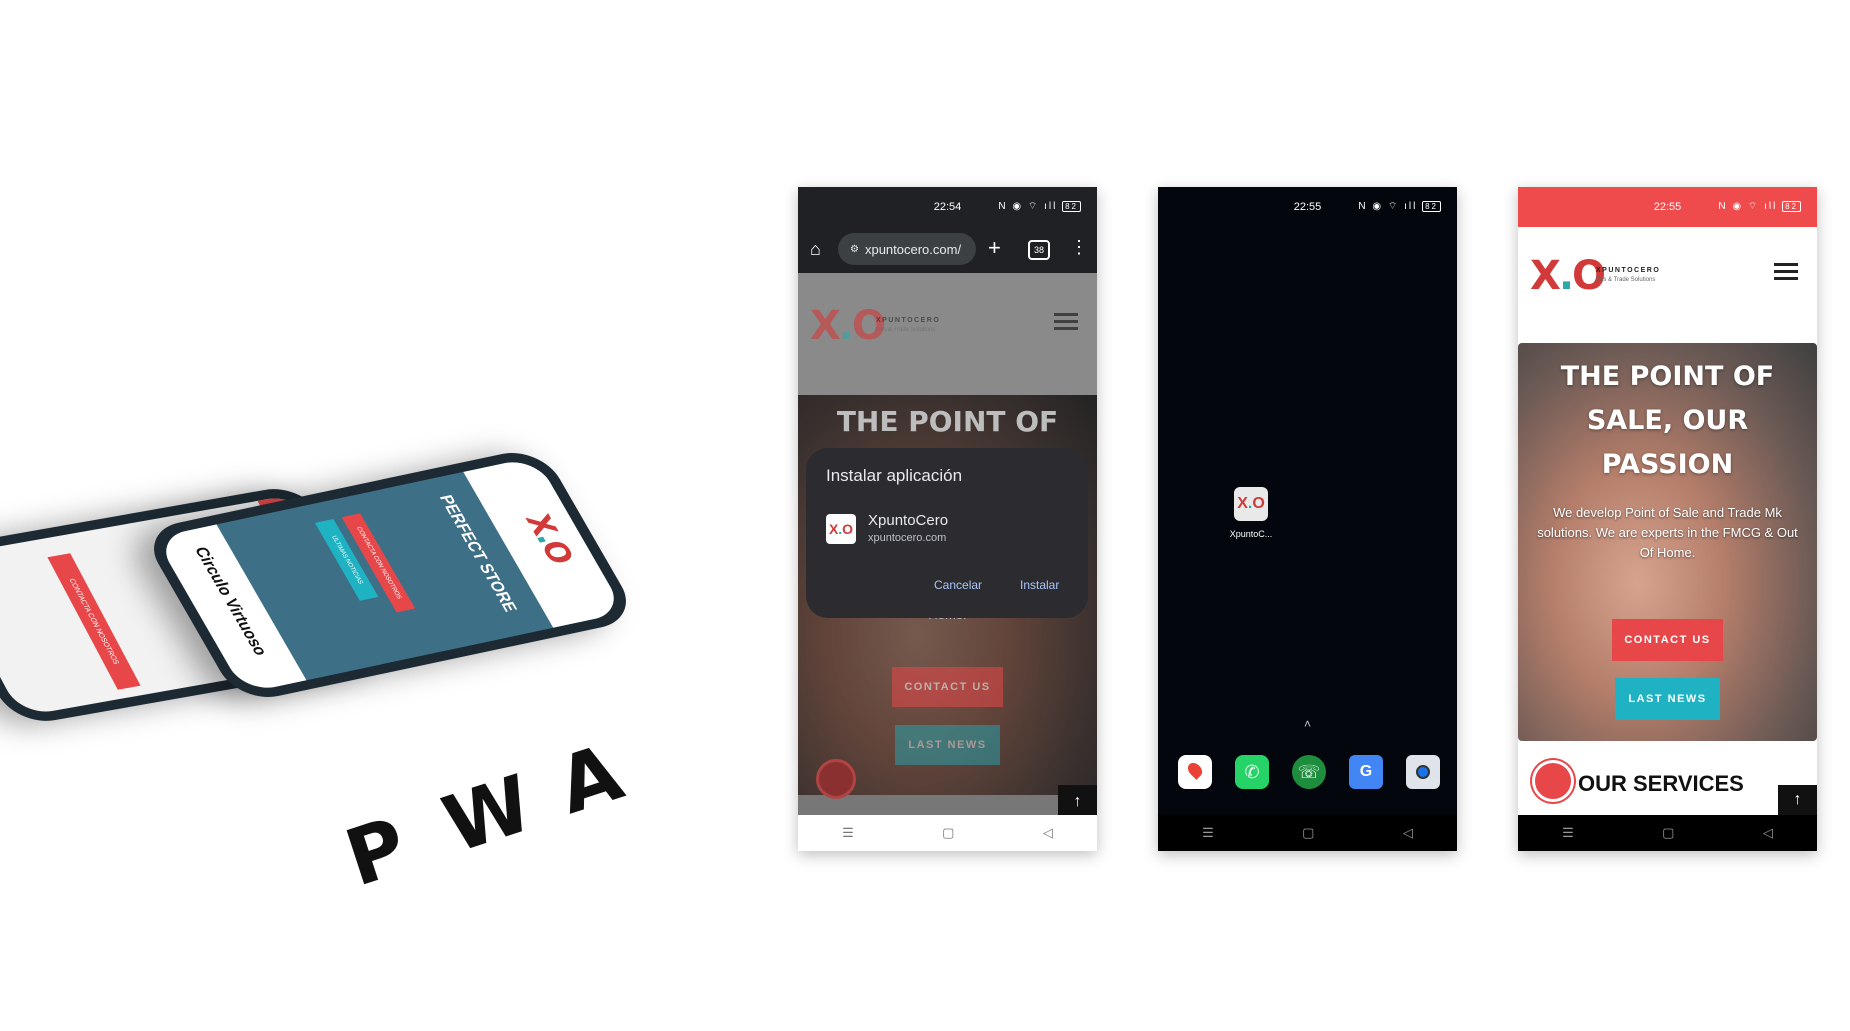  Describe the element at coordinates (94, 621) in the screenshot. I see `mockup-back-cta: CONTACTA CON NOSOTROS` at that location.